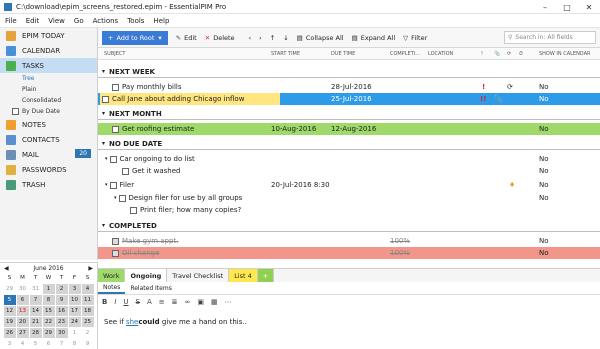  What do you see at coordinates (260, 38) in the screenshot?
I see `nav-forward-icon: ›` at bounding box center [260, 38].